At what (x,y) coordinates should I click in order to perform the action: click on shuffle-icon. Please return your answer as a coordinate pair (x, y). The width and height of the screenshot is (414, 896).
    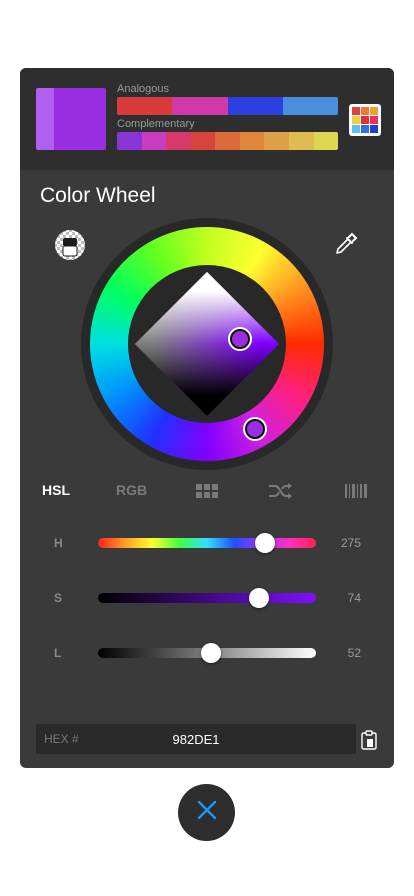
    Looking at the image, I should click on (281, 492).